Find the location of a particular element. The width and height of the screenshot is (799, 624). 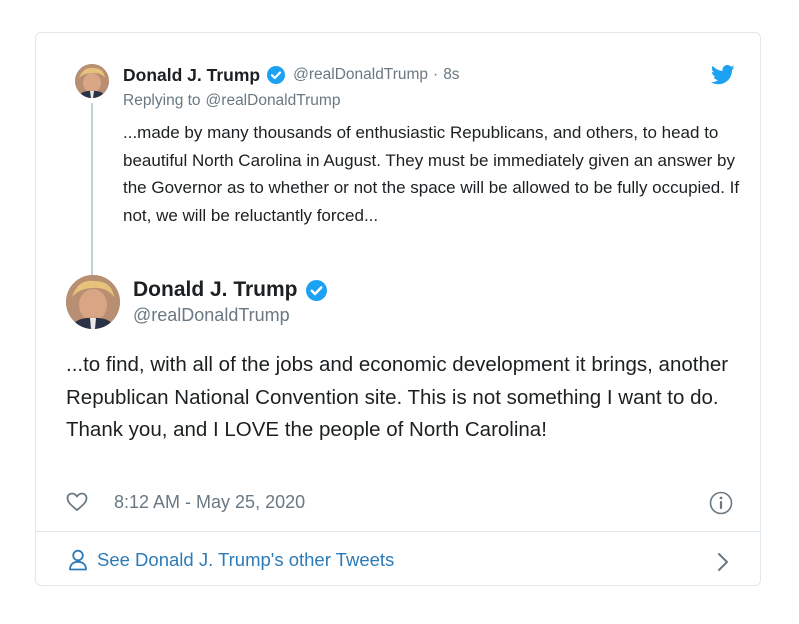

parent-handle: @realDonaldTrump is located at coordinates (360, 75).